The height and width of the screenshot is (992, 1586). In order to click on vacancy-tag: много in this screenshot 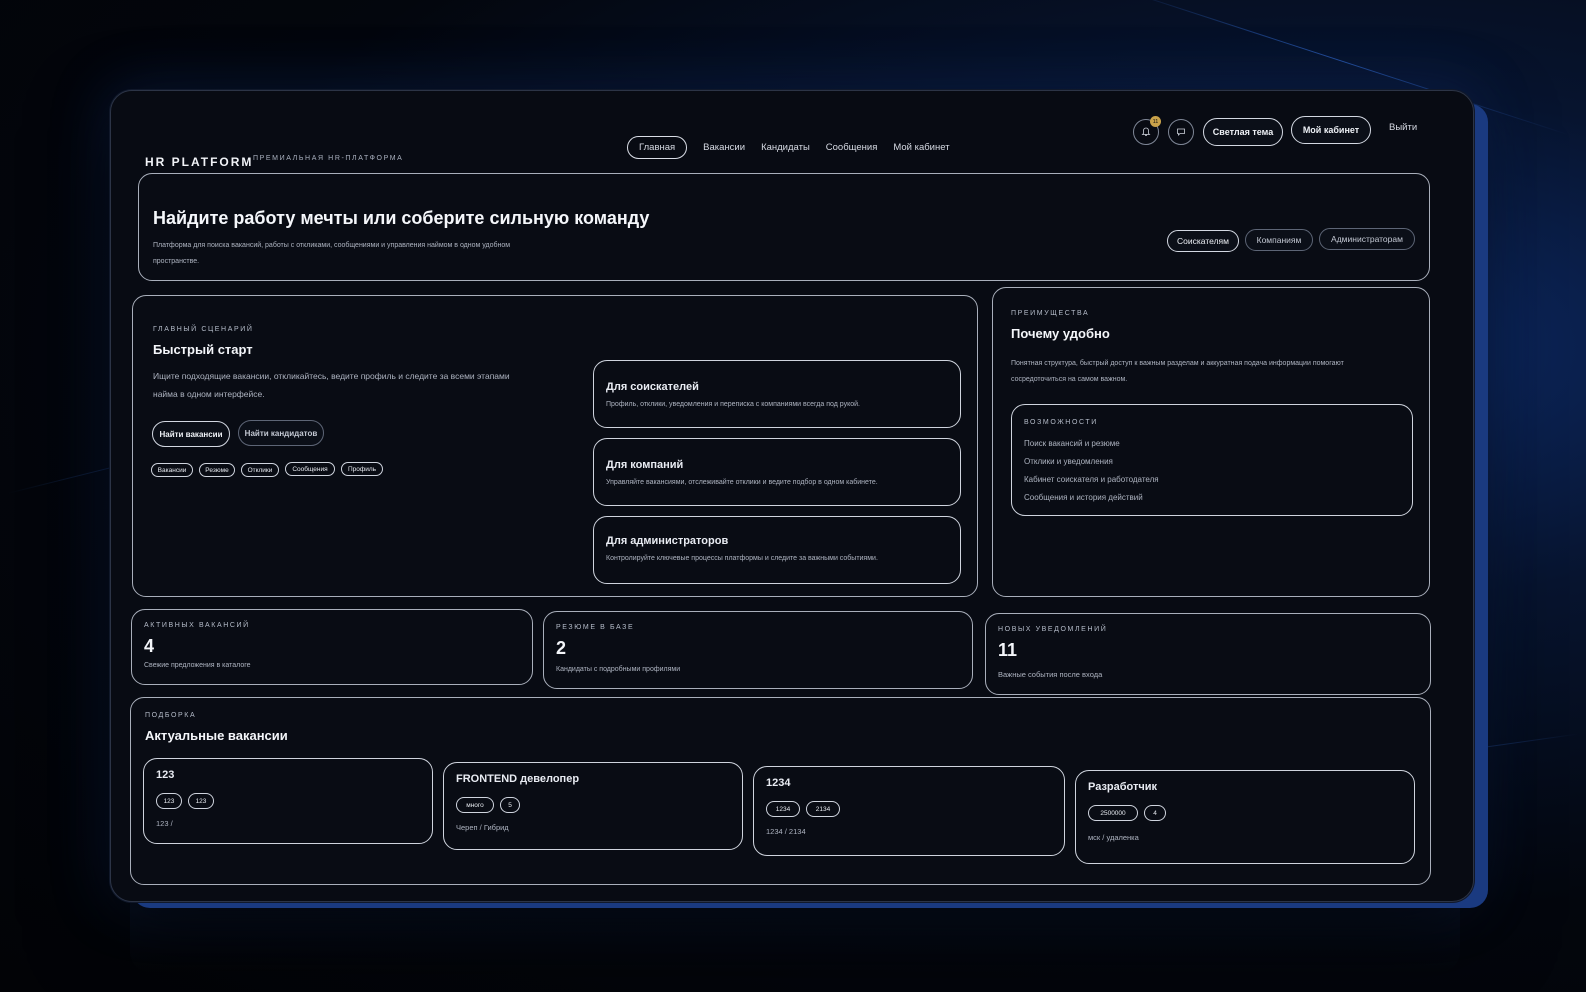, I will do `click(475, 805)`.